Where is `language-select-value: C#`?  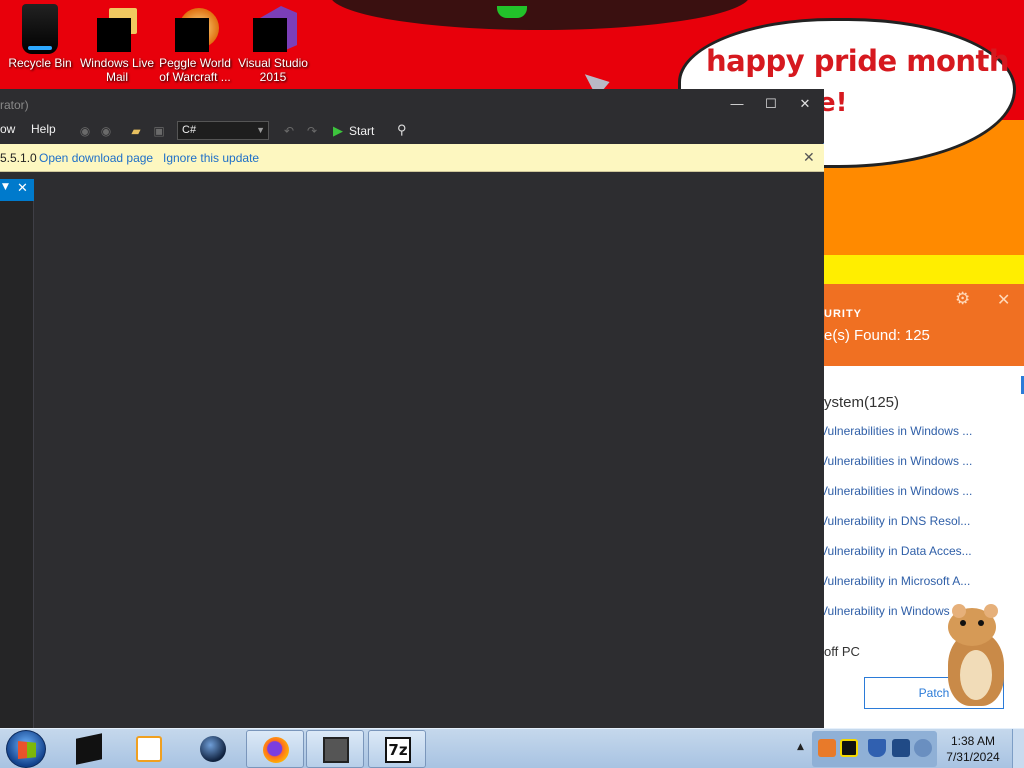 language-select-value: C# is located at coordinates (189, 130).